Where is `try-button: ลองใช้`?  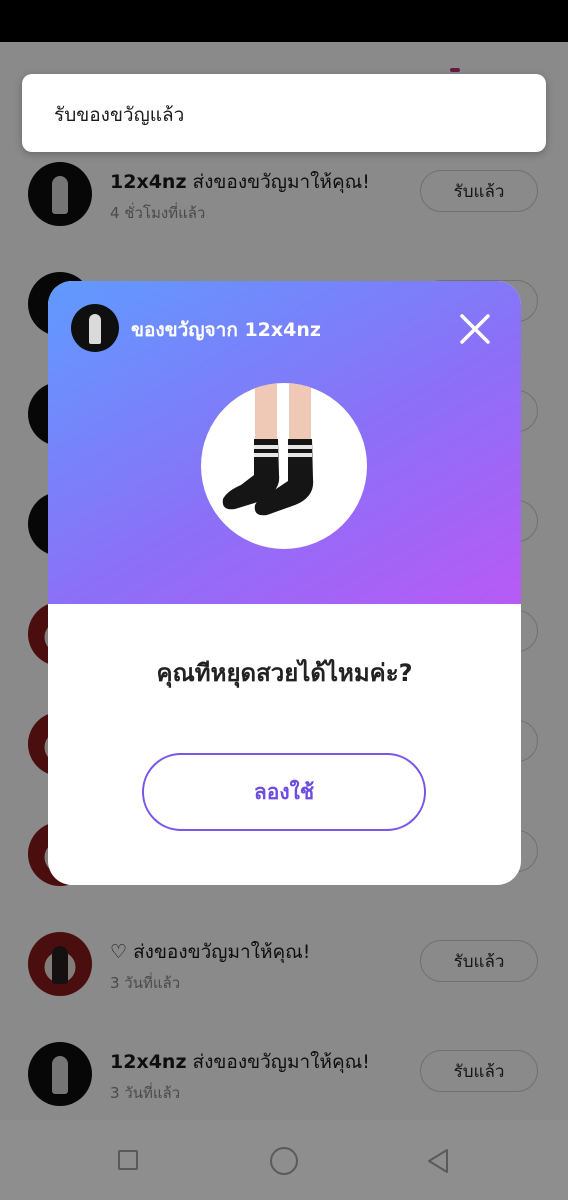
try-button: ลองใช้ is located at coordinates (284, 792).